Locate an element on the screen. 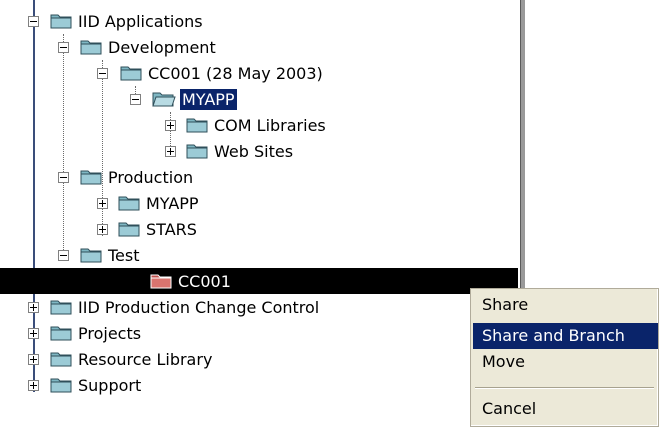  tree-label: CC001 is located at coordinates (204, 281).